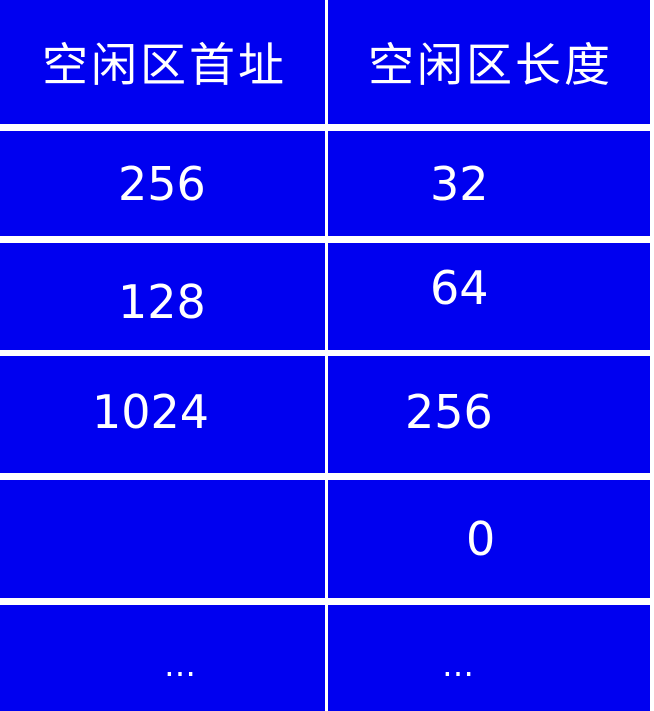  What do you see at coordinates (481, 539) in the screenshot?
I see `cell-value: 0` at bounding box center [481, 539].